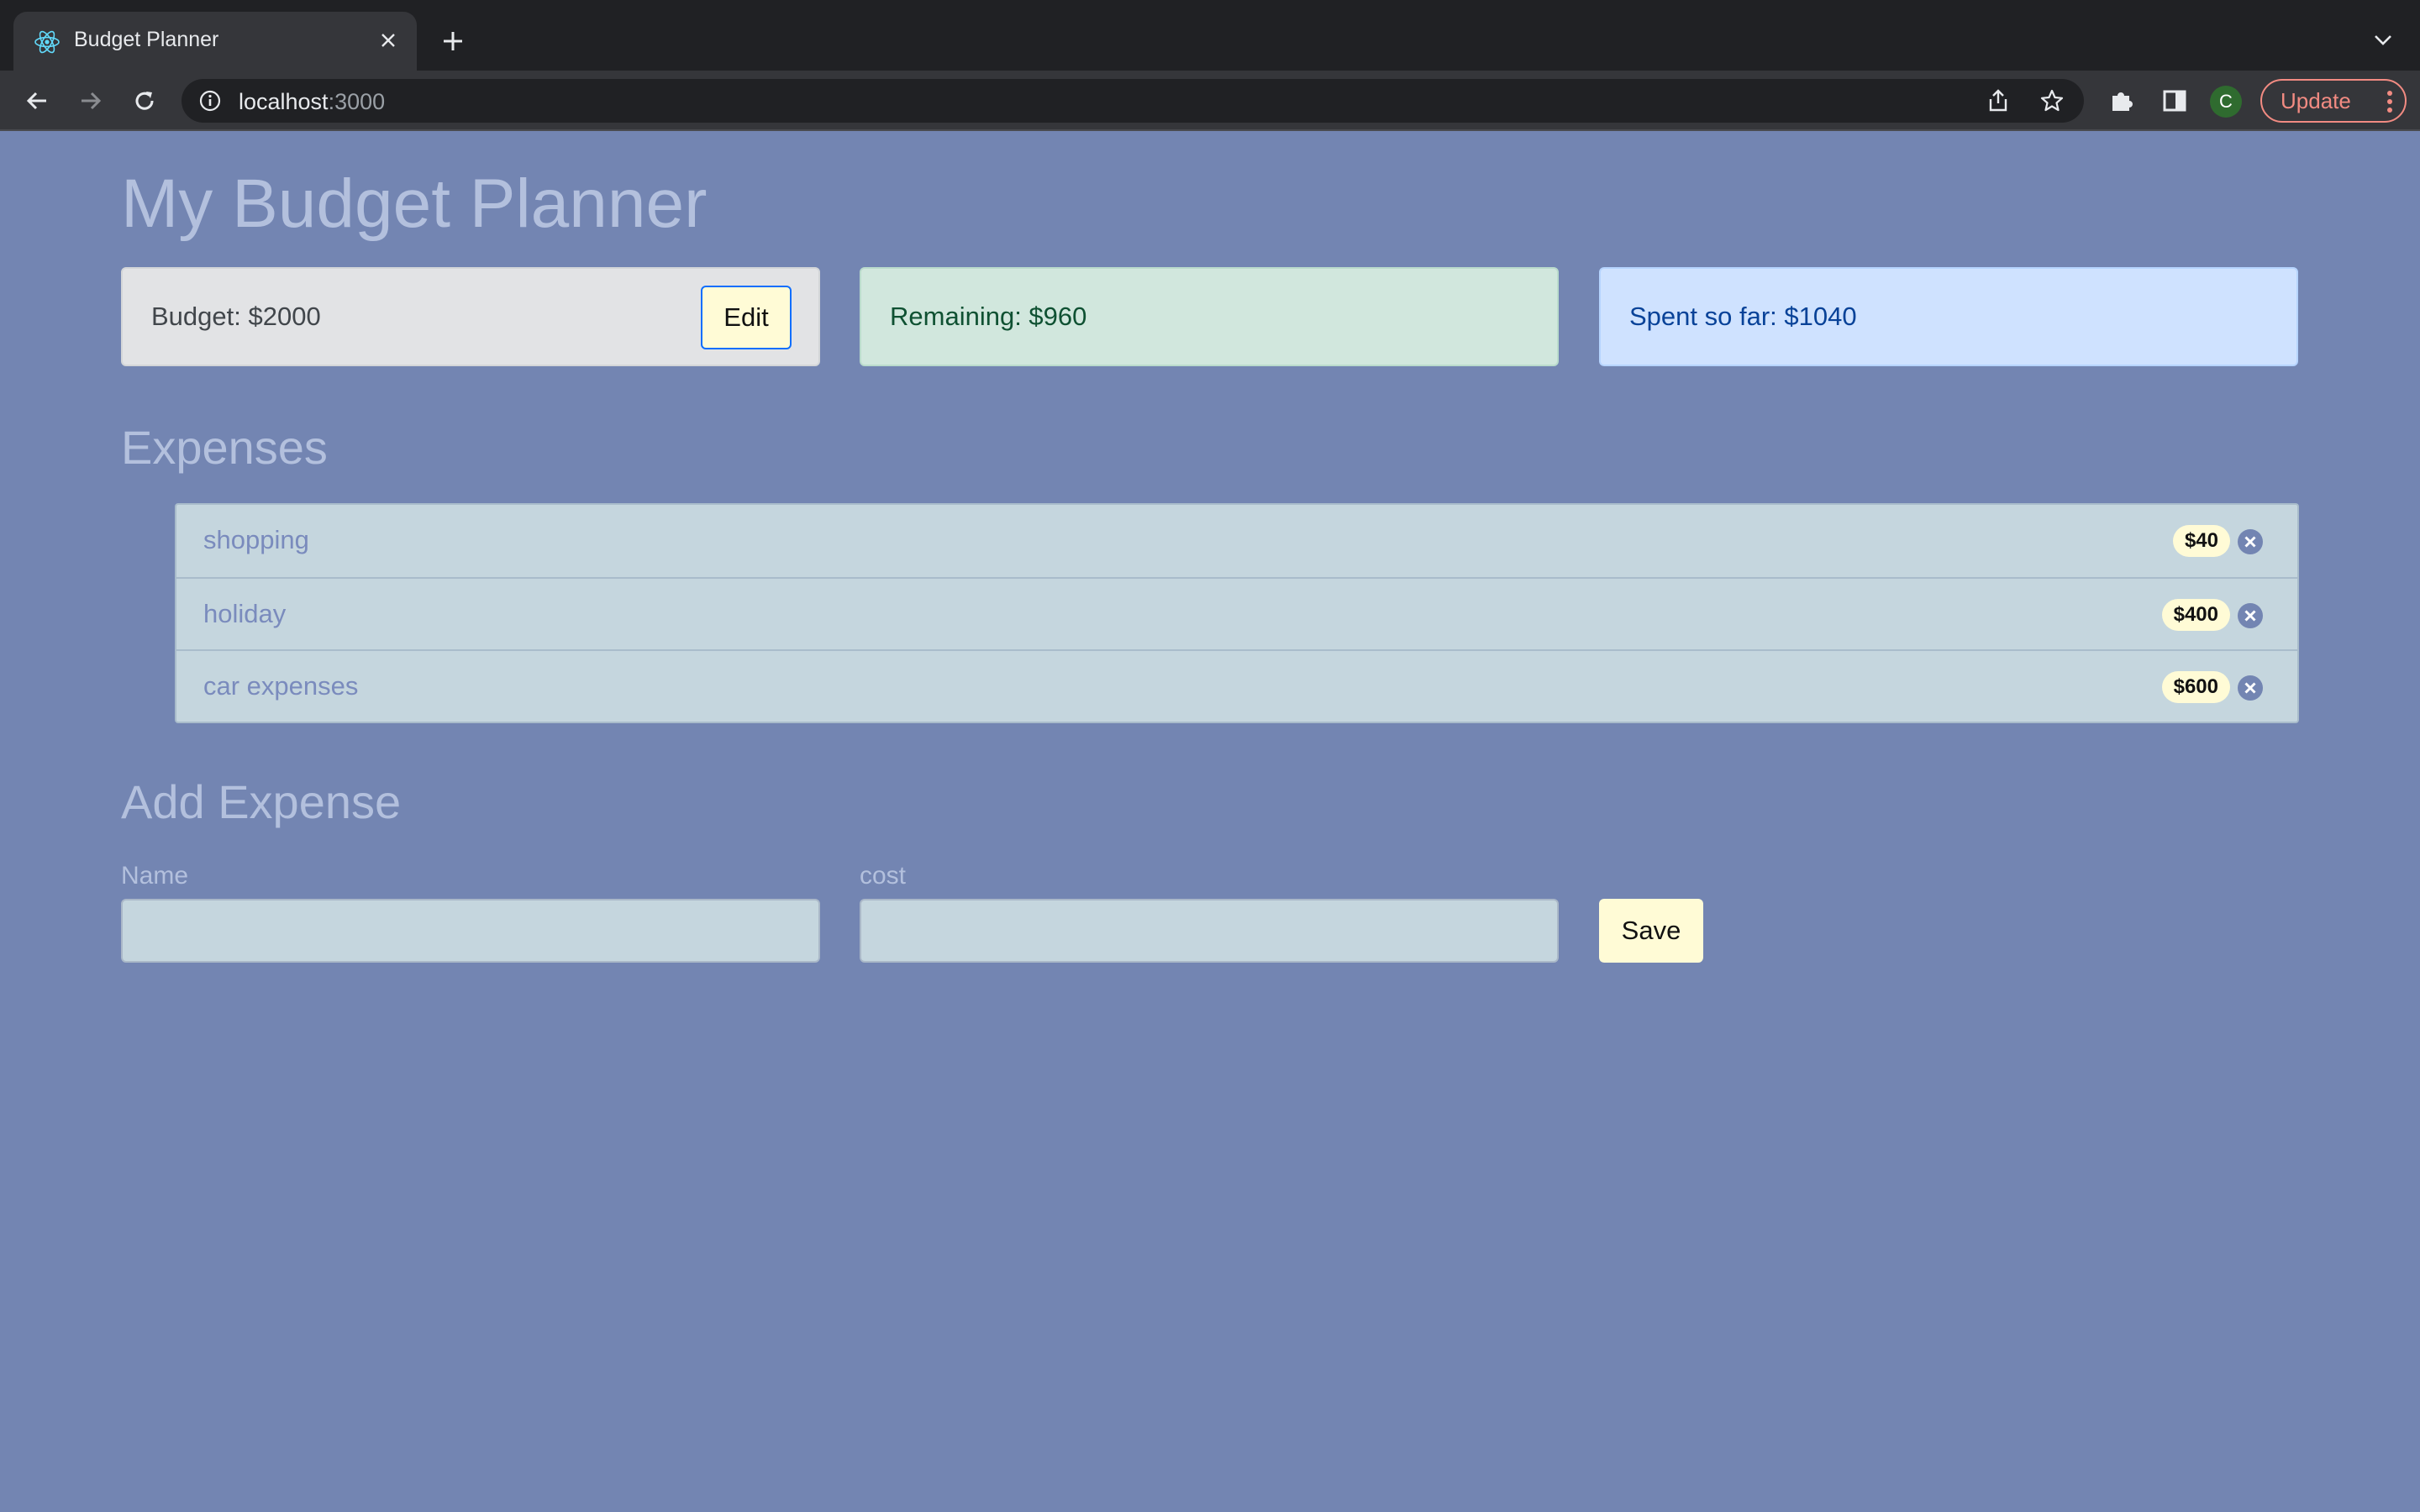 This screenshot has width=2420, height=1512. I want to click on save-button: Save, so click(1651, 931).